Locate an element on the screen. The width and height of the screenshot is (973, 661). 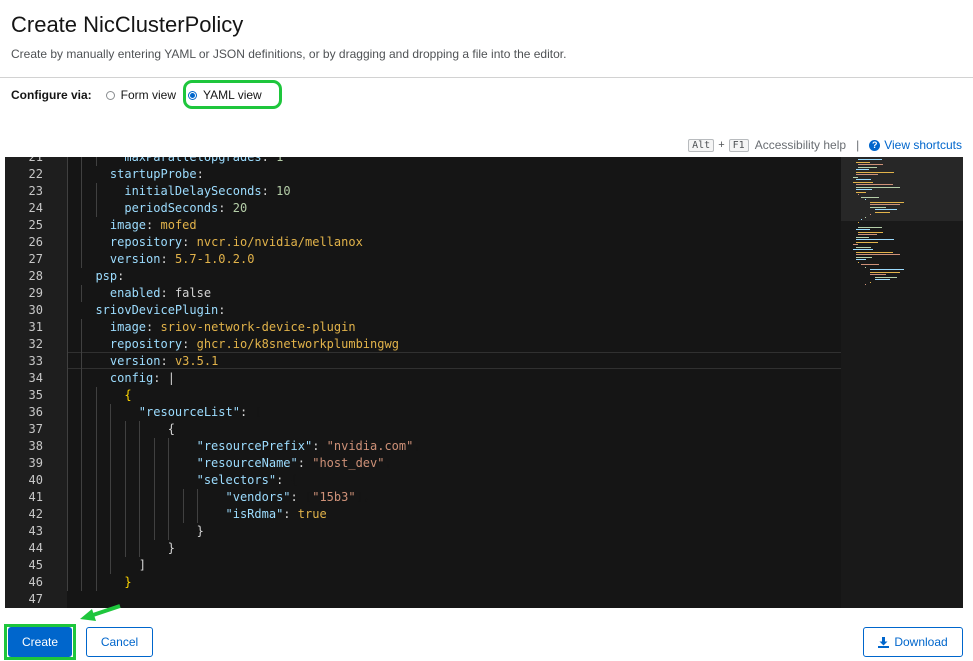
line-text: startupProbe: is located at coordinates (142, 174).